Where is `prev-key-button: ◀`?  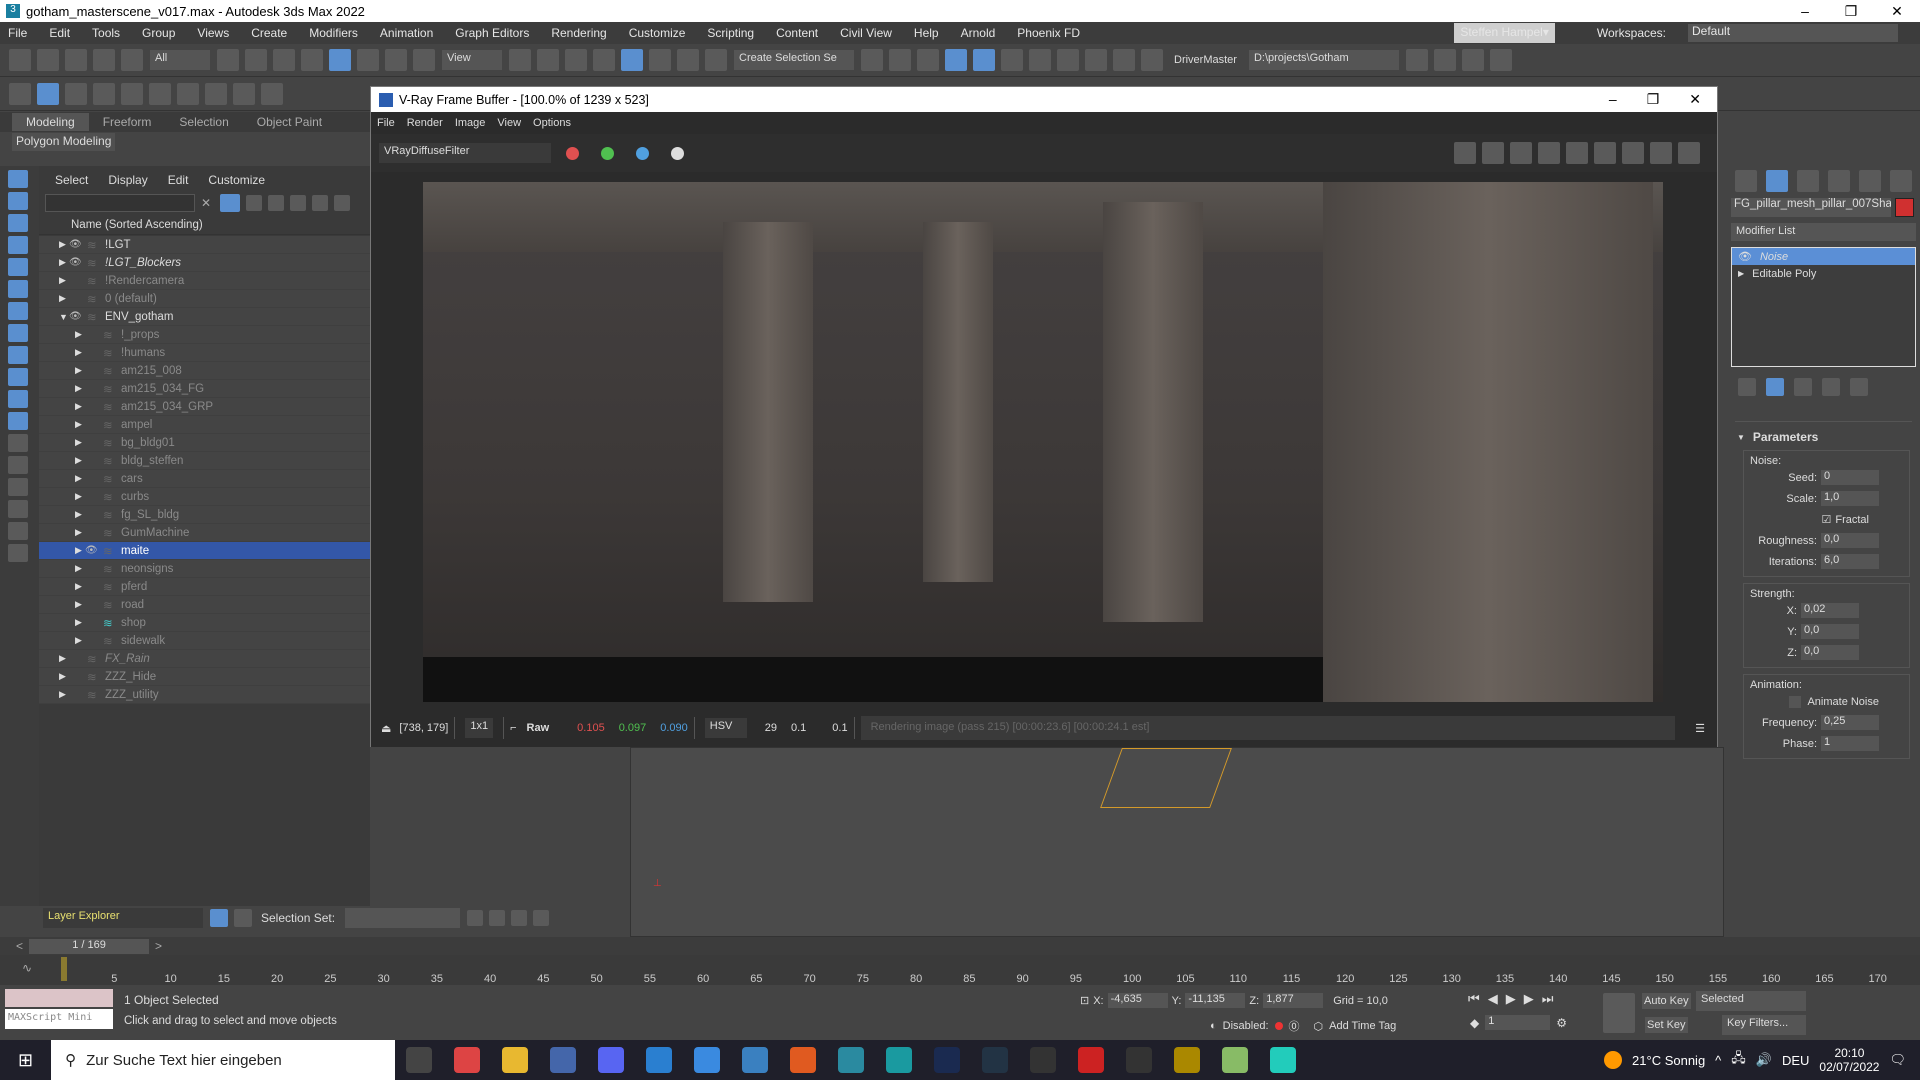
prev-key-button: ◀ is located at coordinates (1493, 999).